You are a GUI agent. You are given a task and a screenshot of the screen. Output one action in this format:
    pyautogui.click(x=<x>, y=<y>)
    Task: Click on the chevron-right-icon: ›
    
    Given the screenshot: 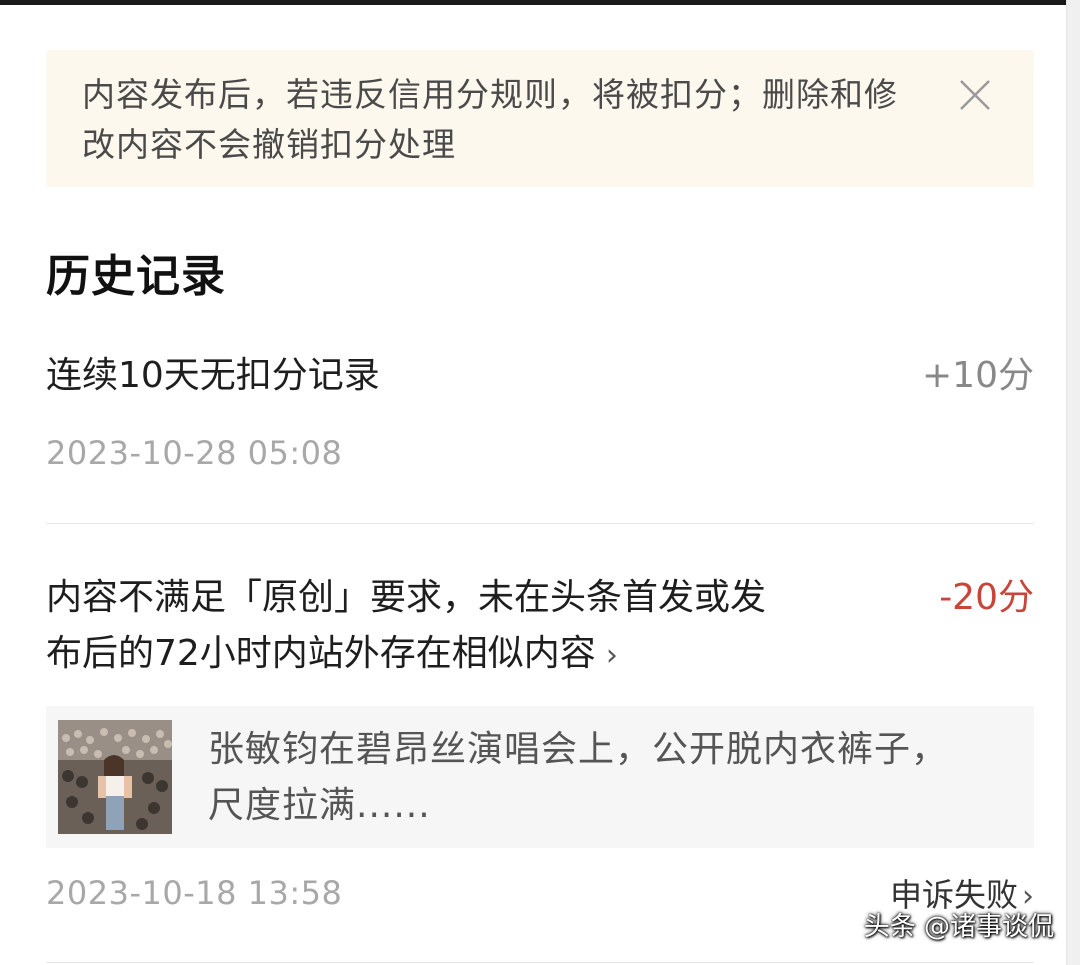 What is the action you would take?
    pyautogui.click(x=611, y=655)
    